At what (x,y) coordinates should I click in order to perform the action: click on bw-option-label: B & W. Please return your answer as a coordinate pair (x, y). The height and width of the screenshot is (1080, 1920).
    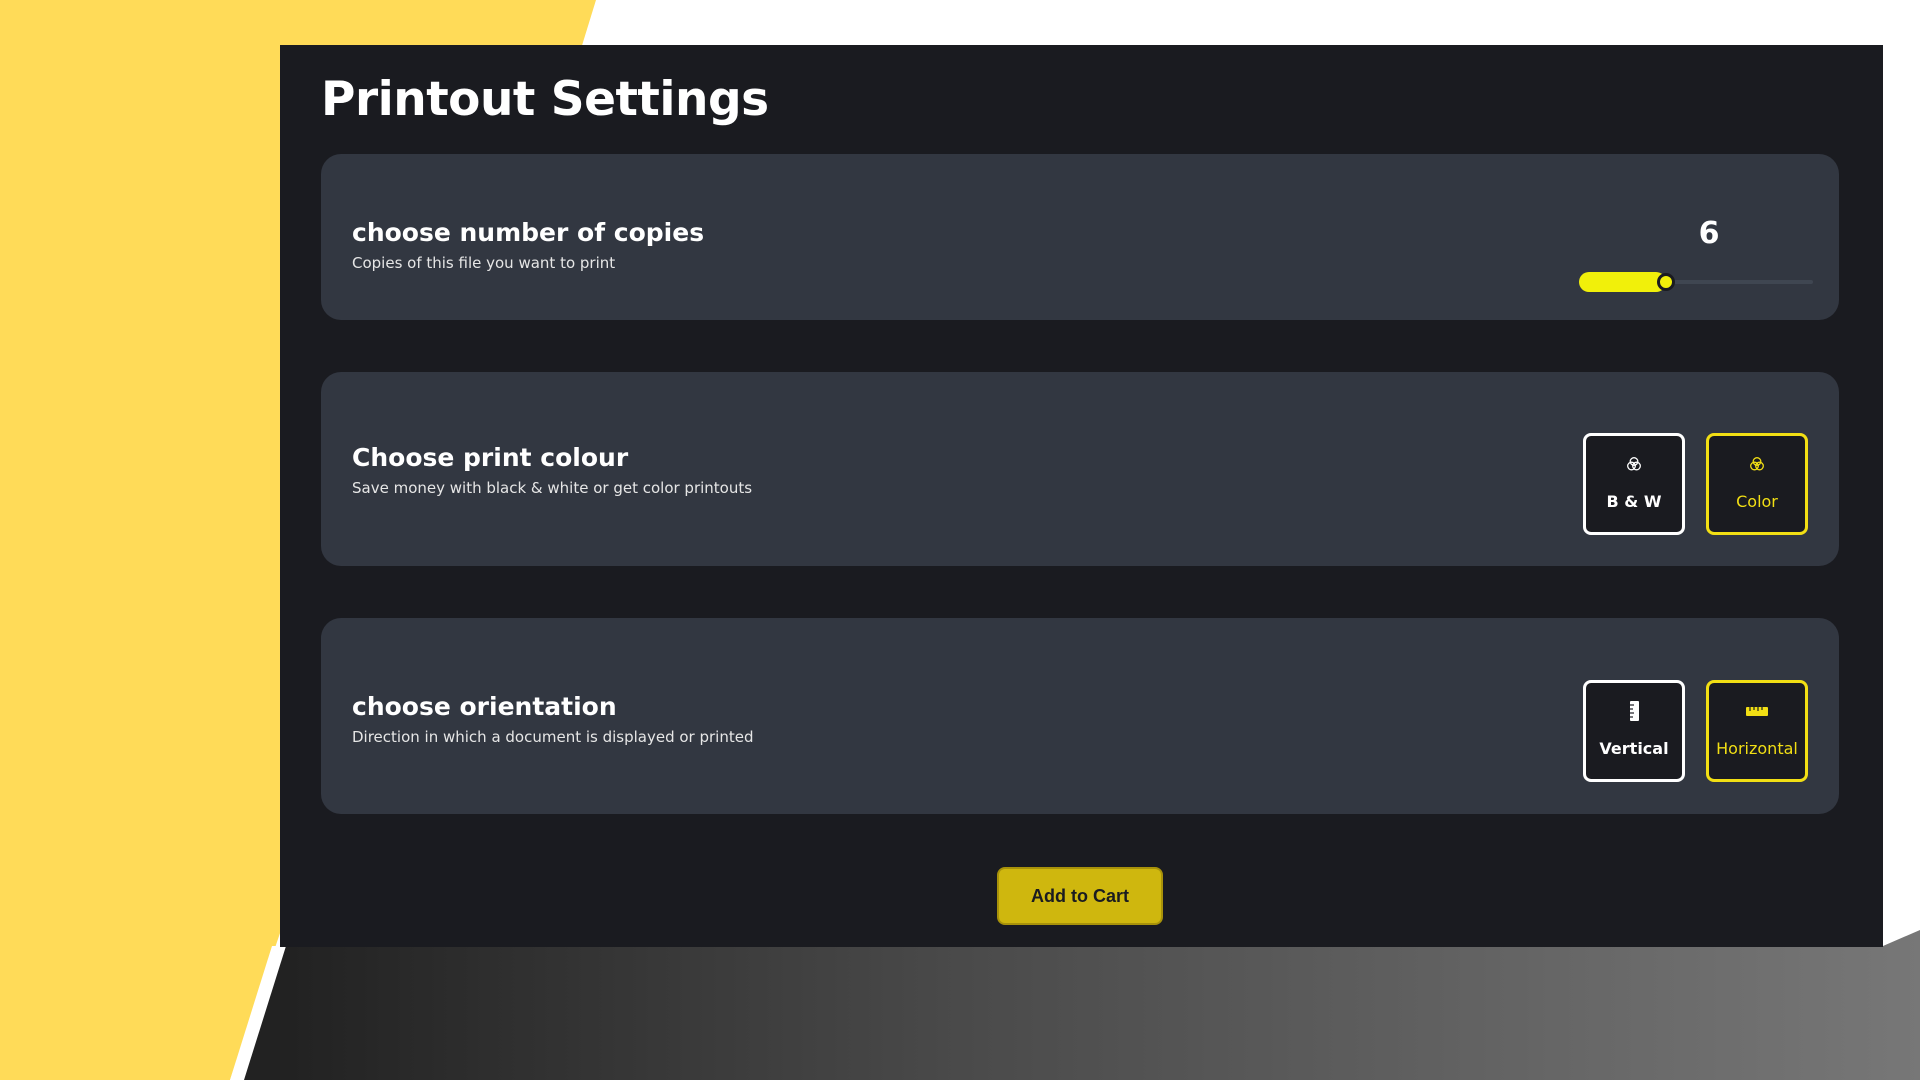
    Looking at the image, I should click on (1634, 501).